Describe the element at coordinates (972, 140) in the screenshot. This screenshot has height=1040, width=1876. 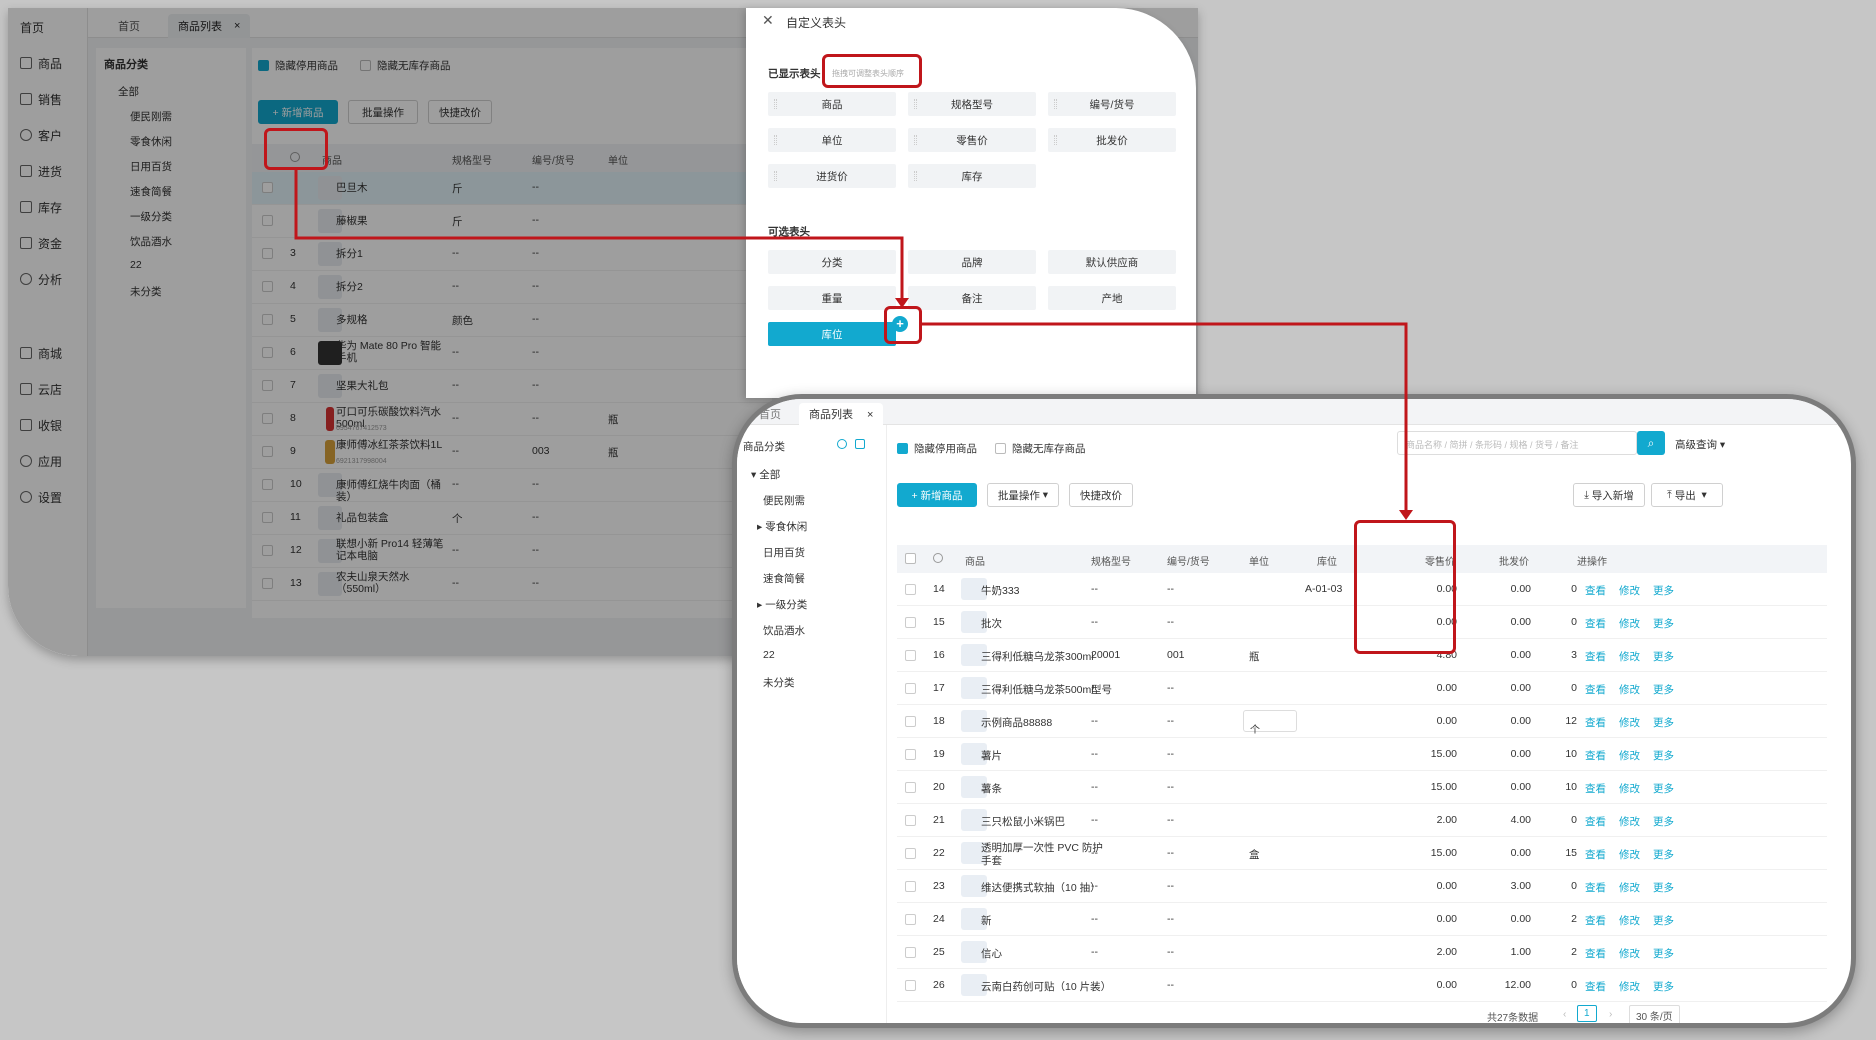
I see `shown-header-pill: 零售价` at that location.